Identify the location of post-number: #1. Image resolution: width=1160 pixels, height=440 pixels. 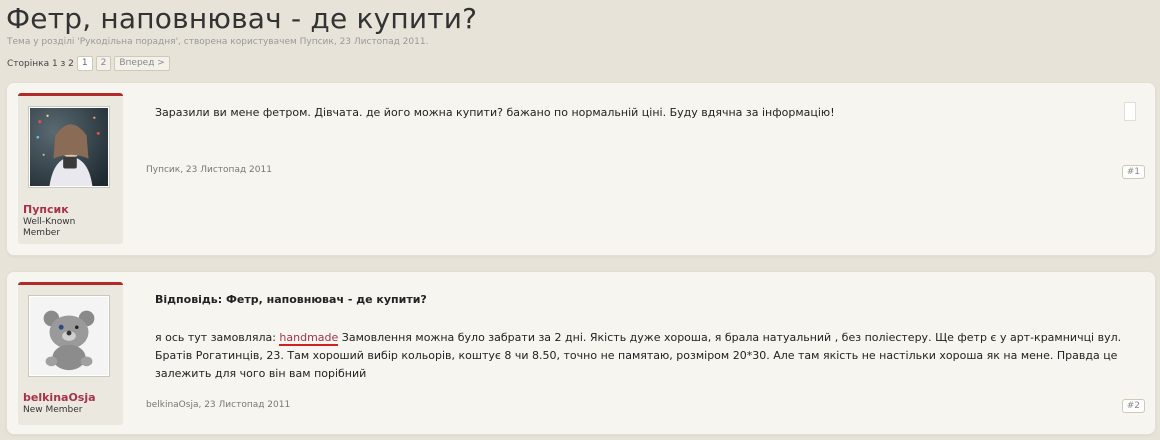
(1133, 172).